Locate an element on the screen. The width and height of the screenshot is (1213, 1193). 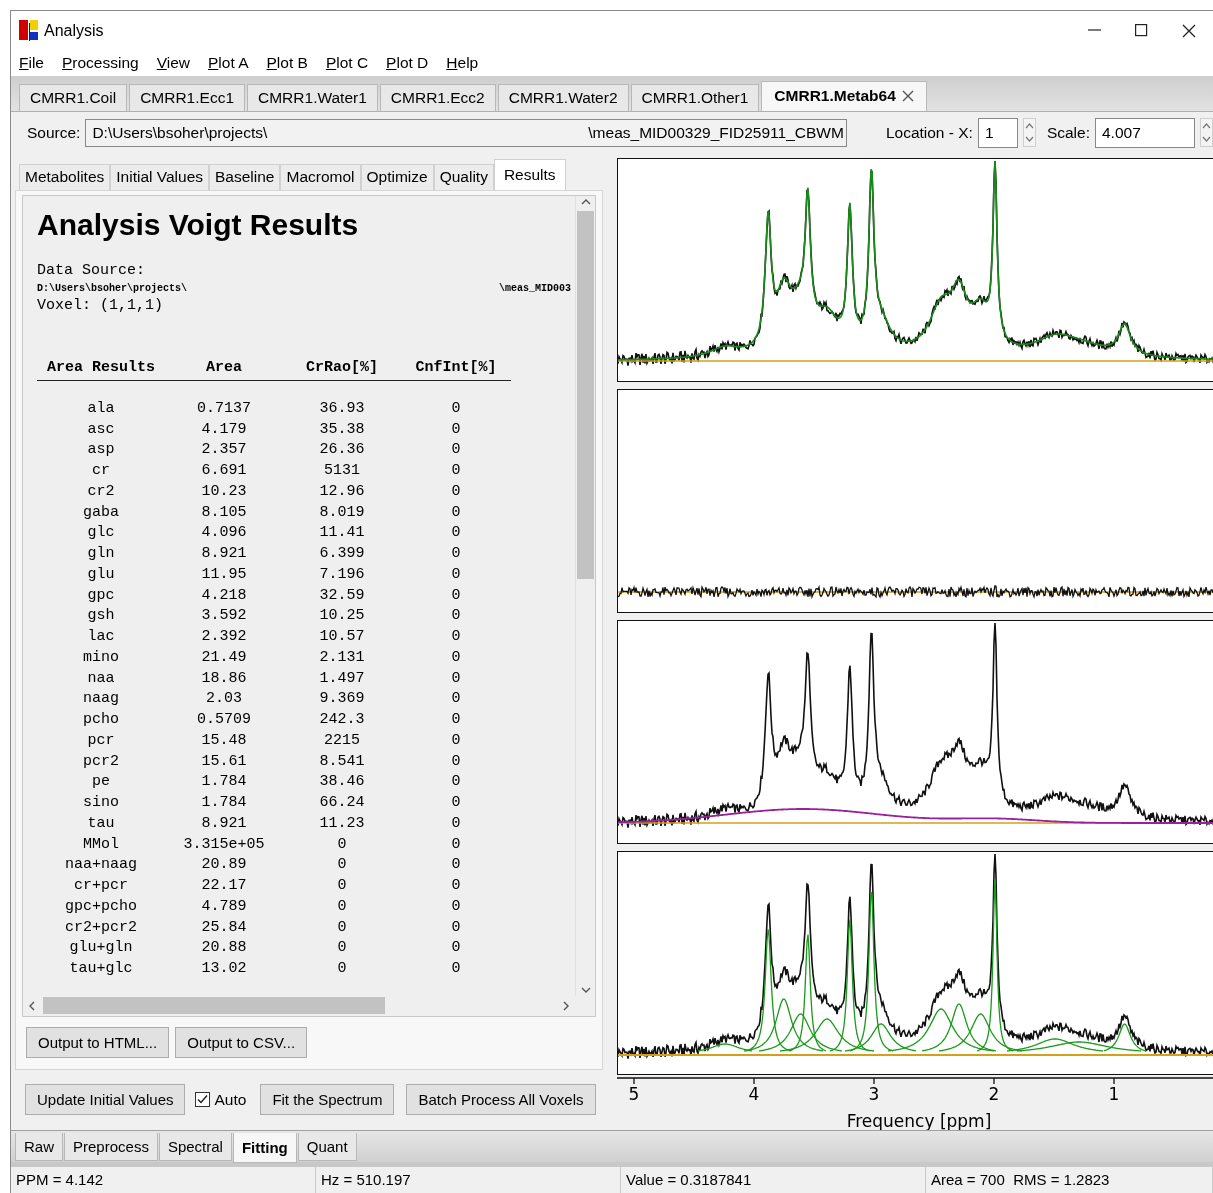
fit-button: Fit the Spectrum is located at coordinates (327, 1100).